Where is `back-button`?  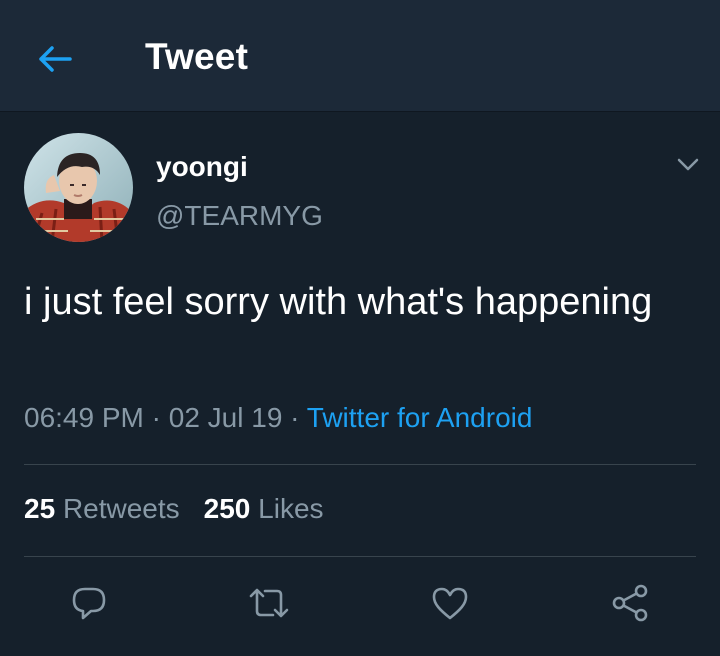 back-button is located at coordinates (55, 59).